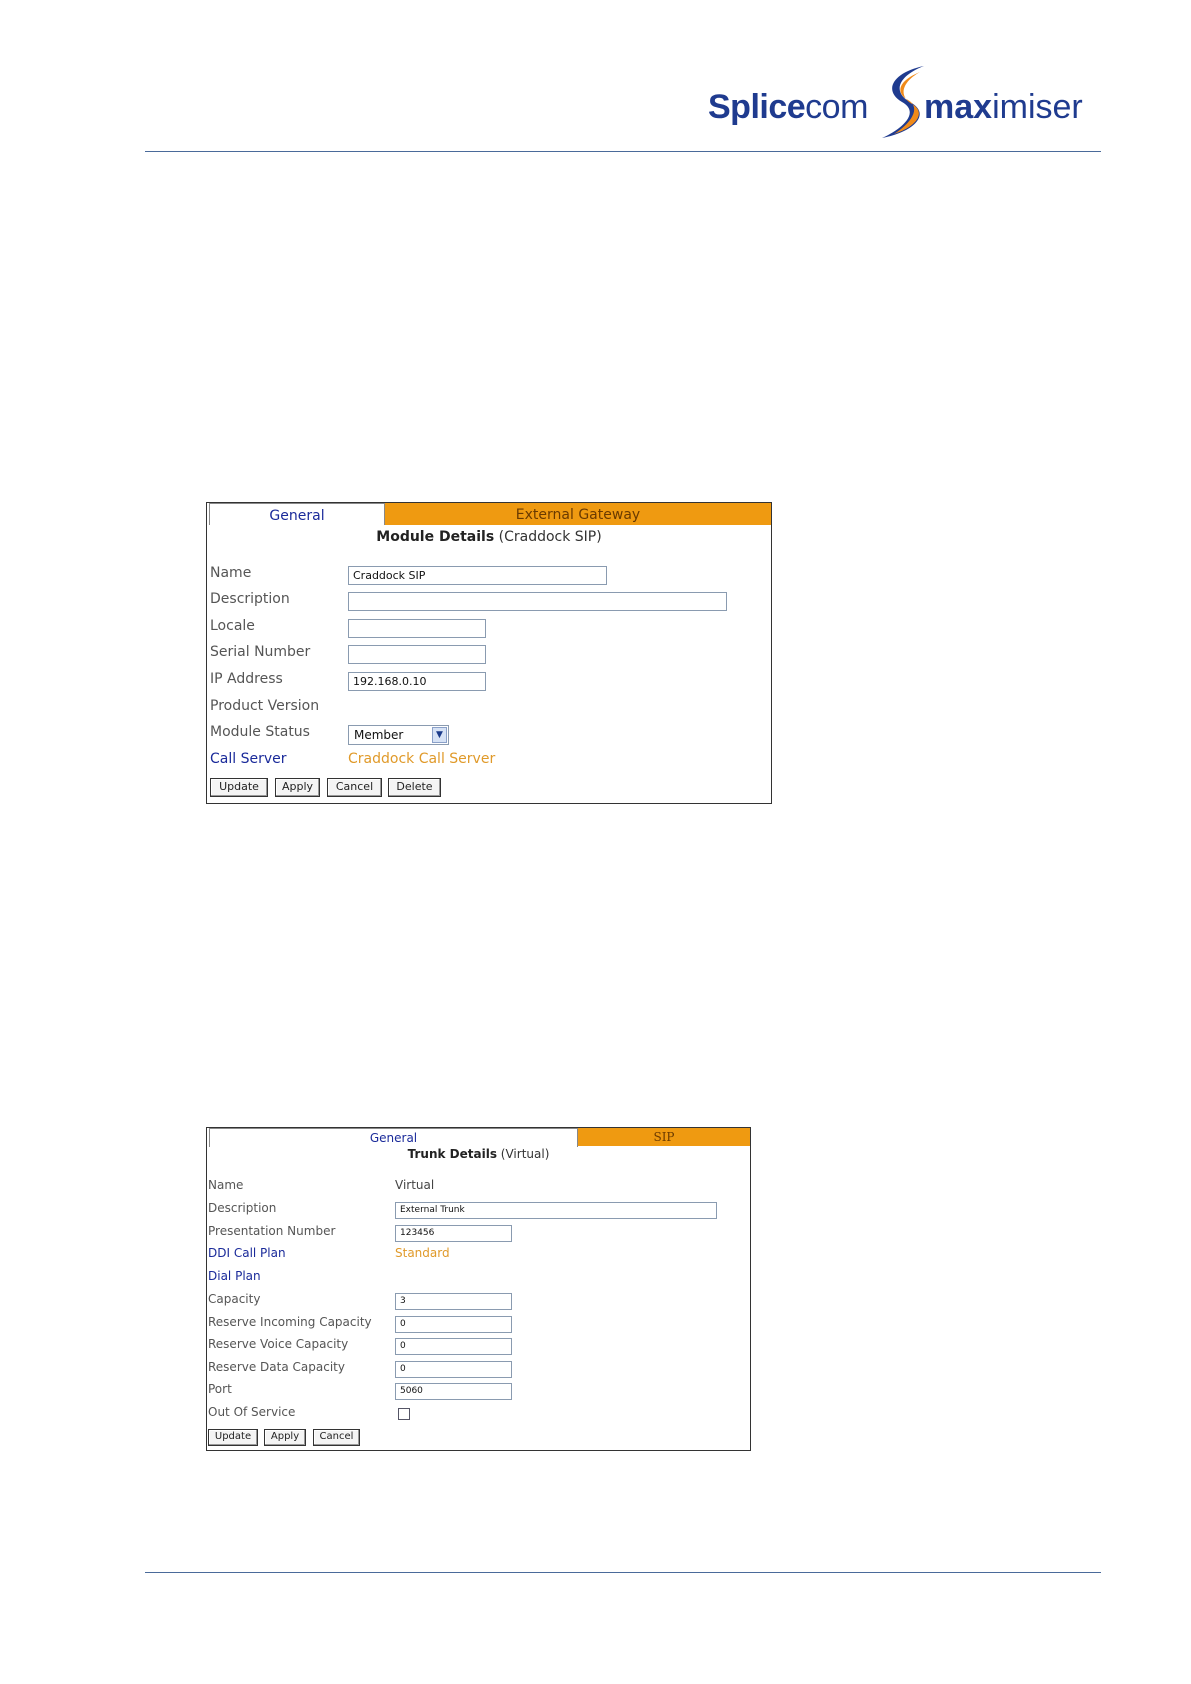 This screenshot has height=1684, width=1191. What do you see at coordinates (453, 1391) in the screenshot?
I see `port-field: 5060` at bounding box center [453, 1391].